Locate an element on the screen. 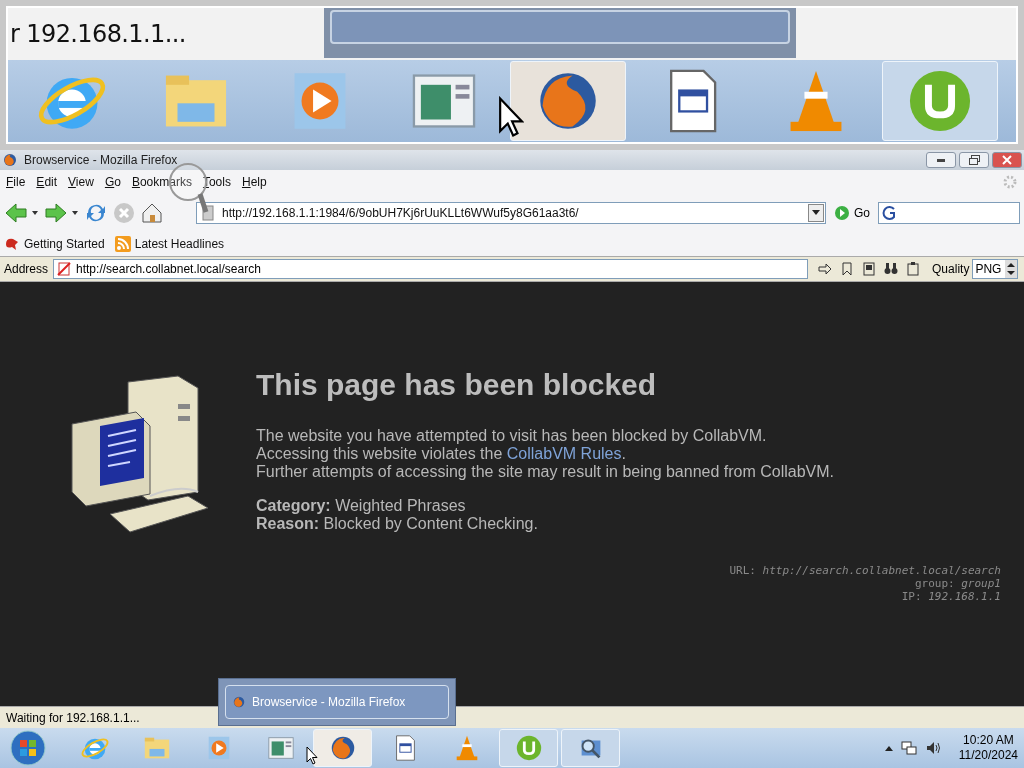  clock-time: 10:20 AM is located at coordinates (988, 740).